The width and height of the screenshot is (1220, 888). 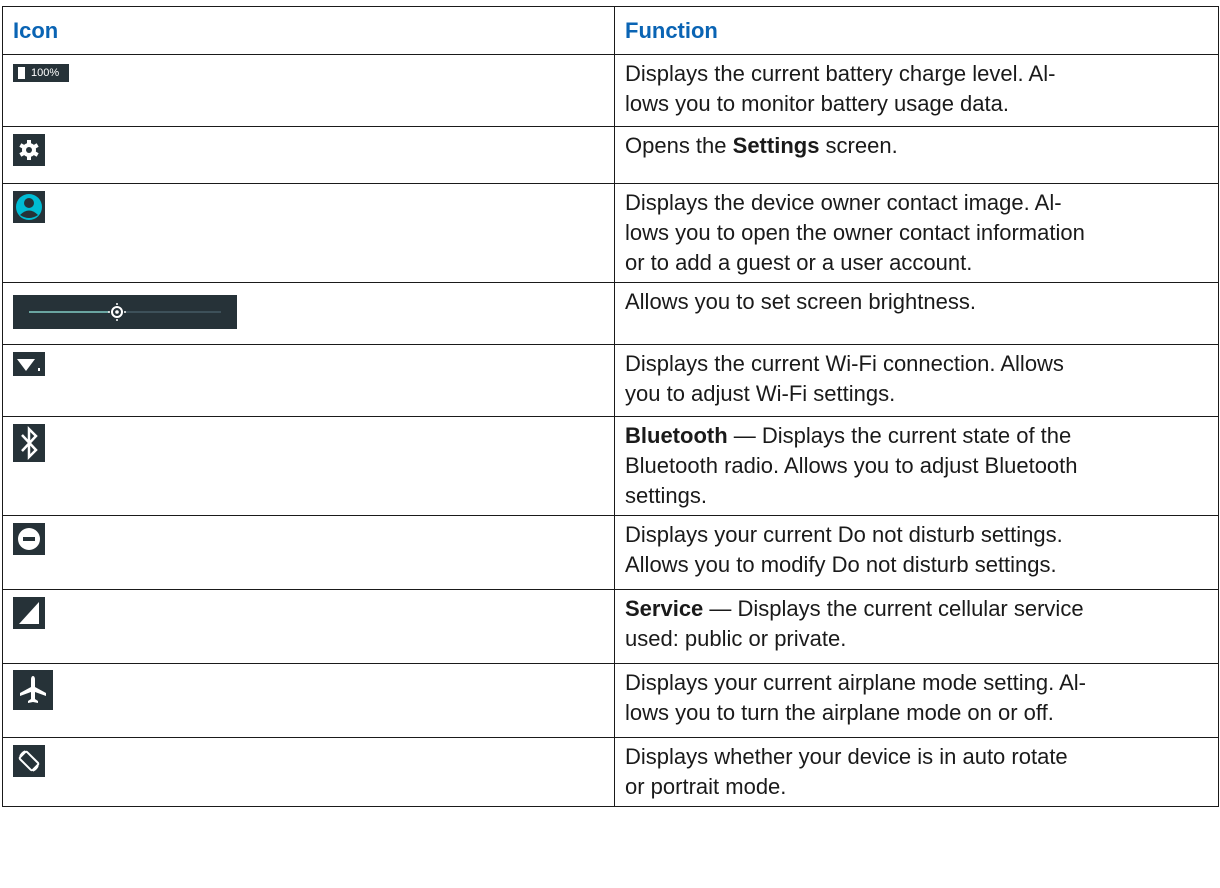 What do you see at coordinates (29, 207) in the screenshot?
I see `owner-contact-icon` at bounding box center [29, 207].